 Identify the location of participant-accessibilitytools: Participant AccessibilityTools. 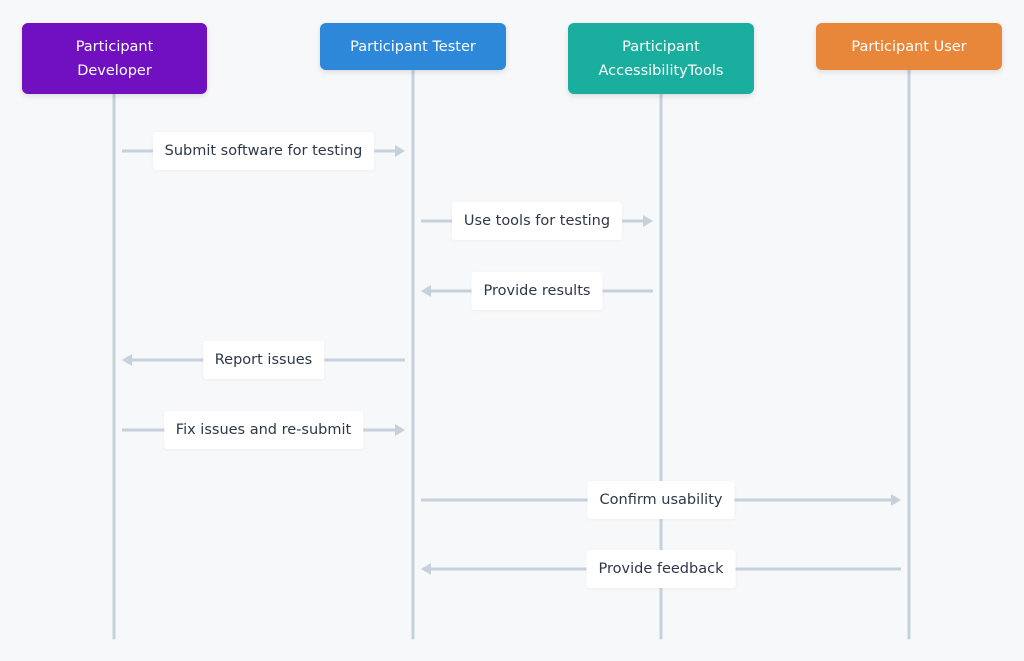
(661, 58).